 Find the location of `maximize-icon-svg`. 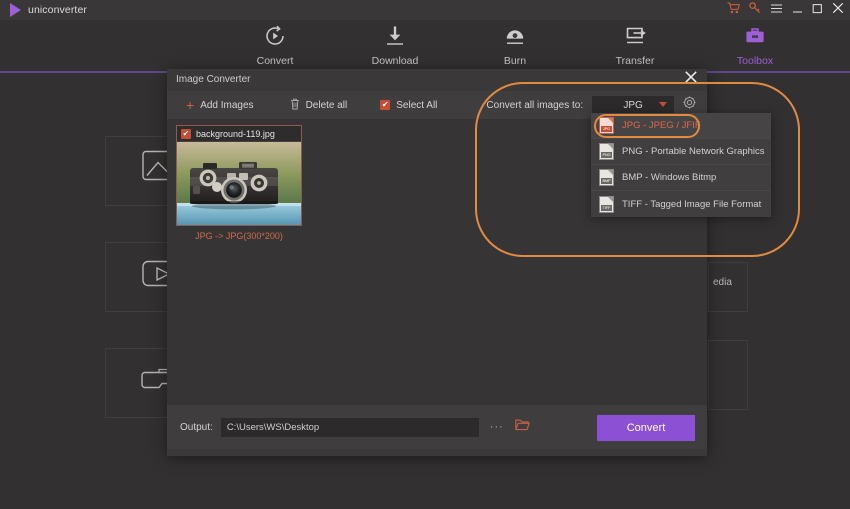

maximize-icon-svg is located at coordinates (817, 9).